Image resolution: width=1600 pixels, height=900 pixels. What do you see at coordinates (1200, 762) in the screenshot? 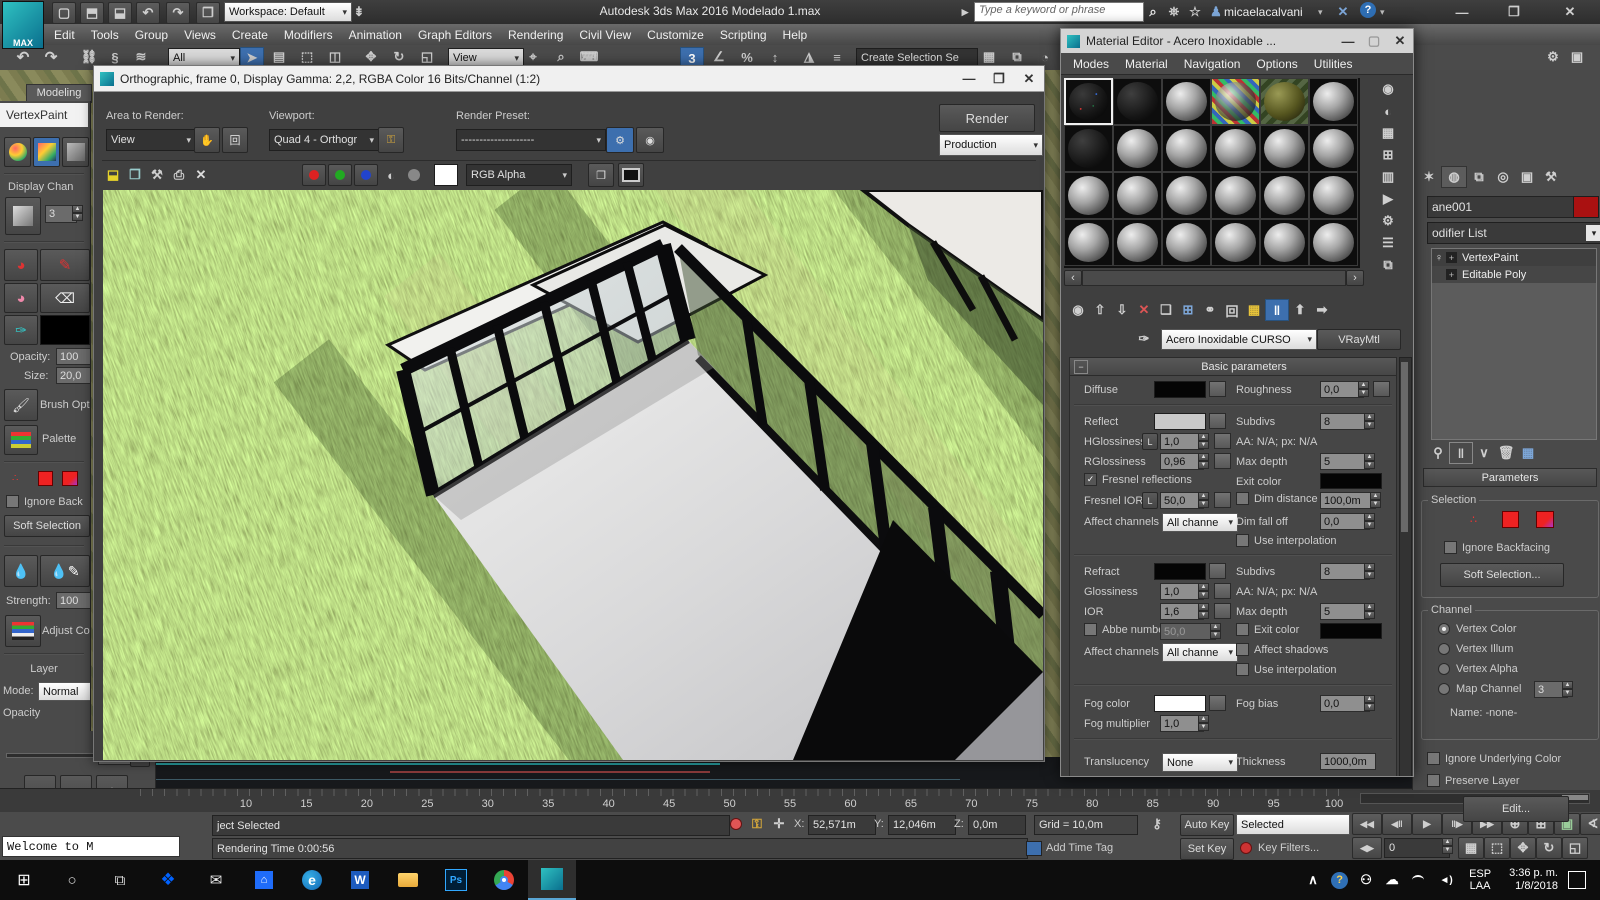
I see `translucency-dropdown: None ▾` at bounding box center [1200, 762].